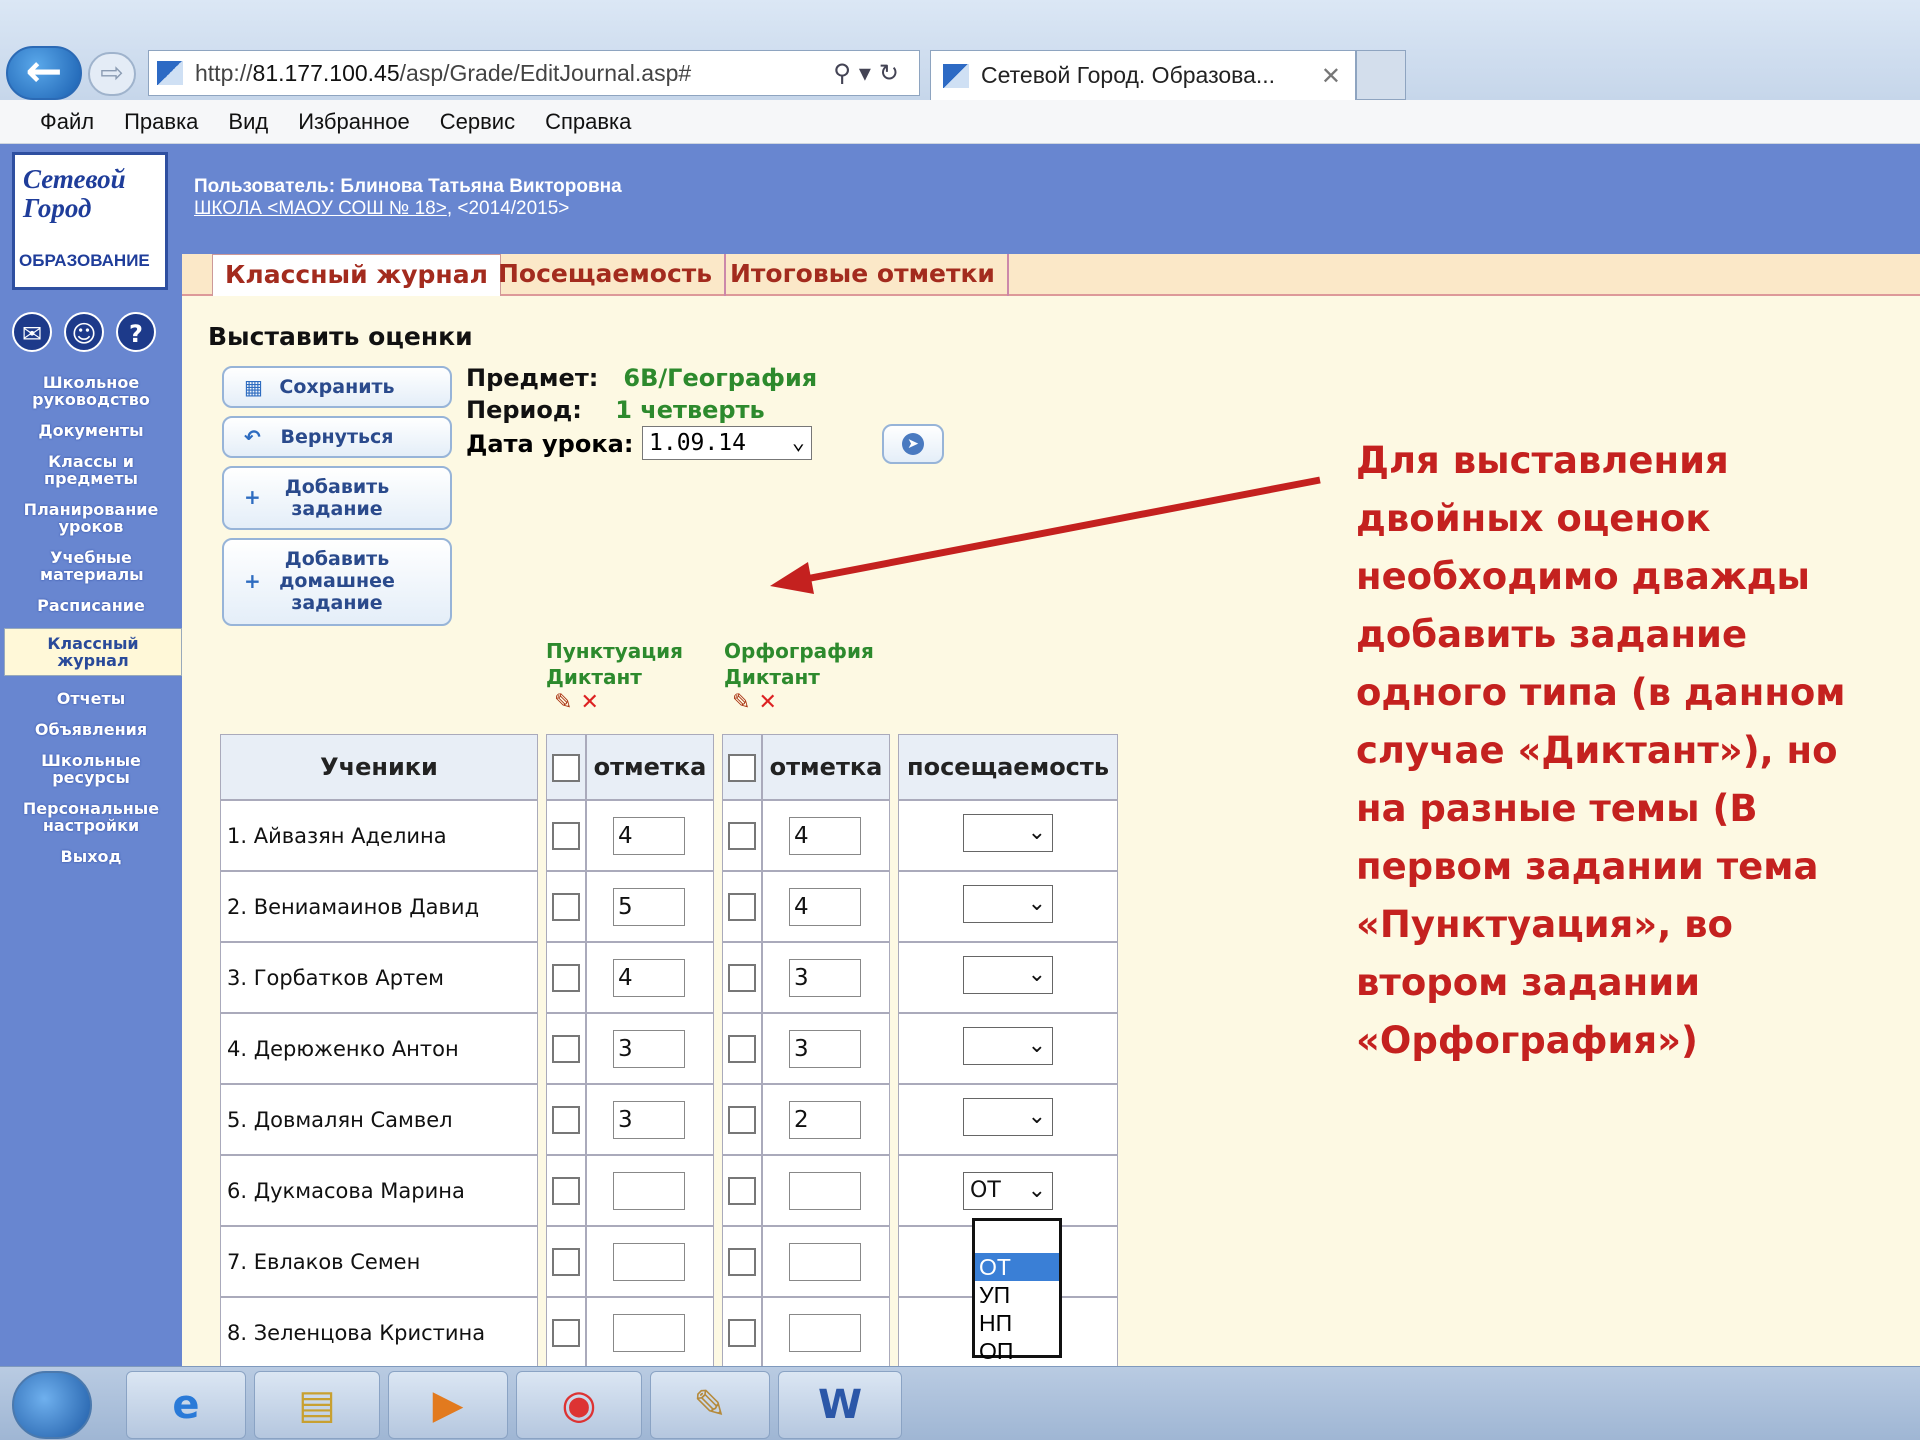  What do you see at coordinates (44, 73) in the screenshot?
I see `back-arrow-icon: ←` at bounding box center [44, 73].